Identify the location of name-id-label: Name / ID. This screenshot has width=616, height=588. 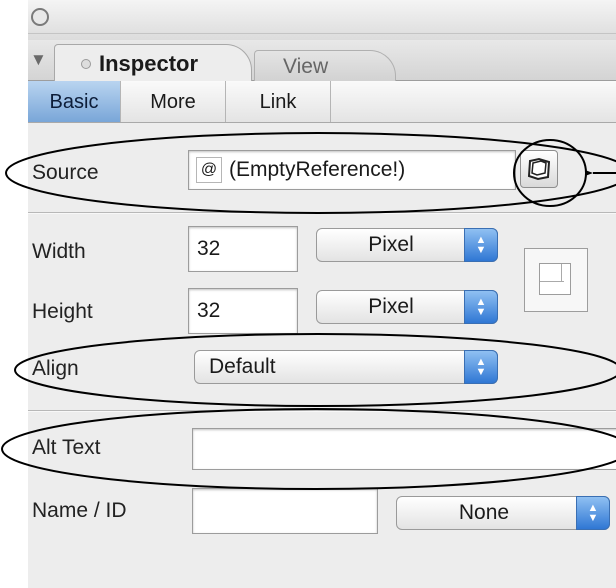
(79, 510).